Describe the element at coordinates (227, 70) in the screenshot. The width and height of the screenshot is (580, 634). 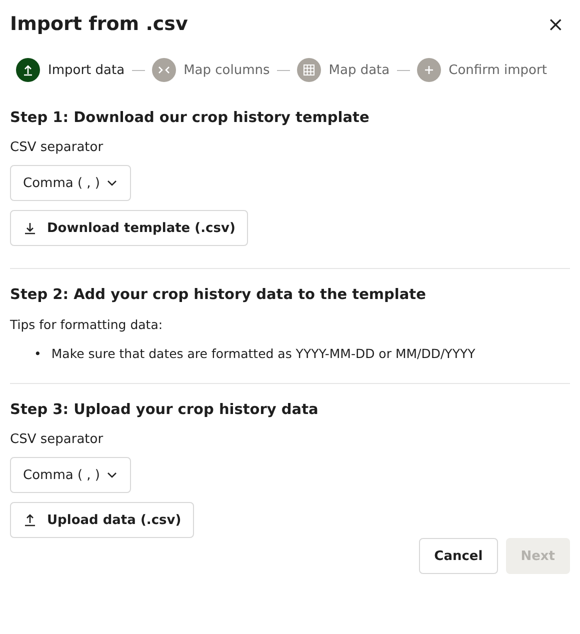
I see `step-label: Map columns` at that location.